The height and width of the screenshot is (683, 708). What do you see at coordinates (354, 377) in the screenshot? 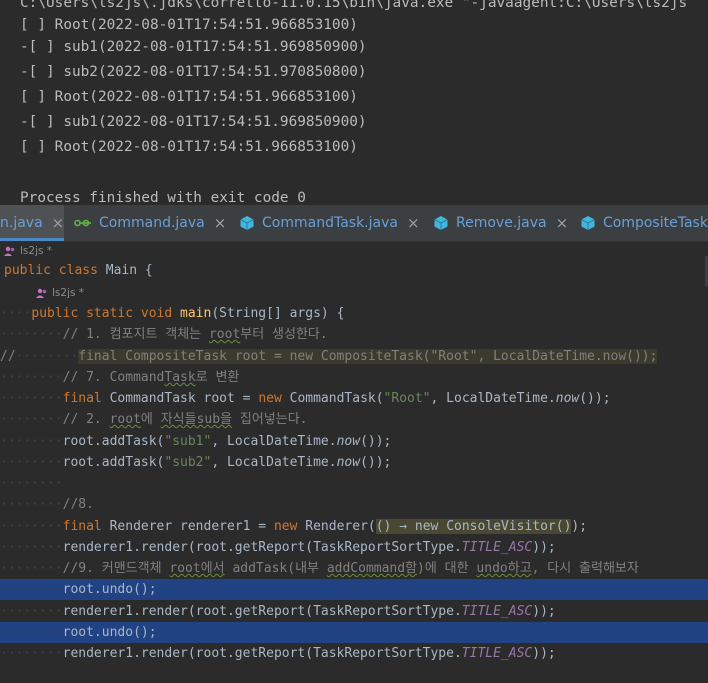
I see `code-line: ········// 7. CommandTask로 변환` at bounding box center [354, 377].